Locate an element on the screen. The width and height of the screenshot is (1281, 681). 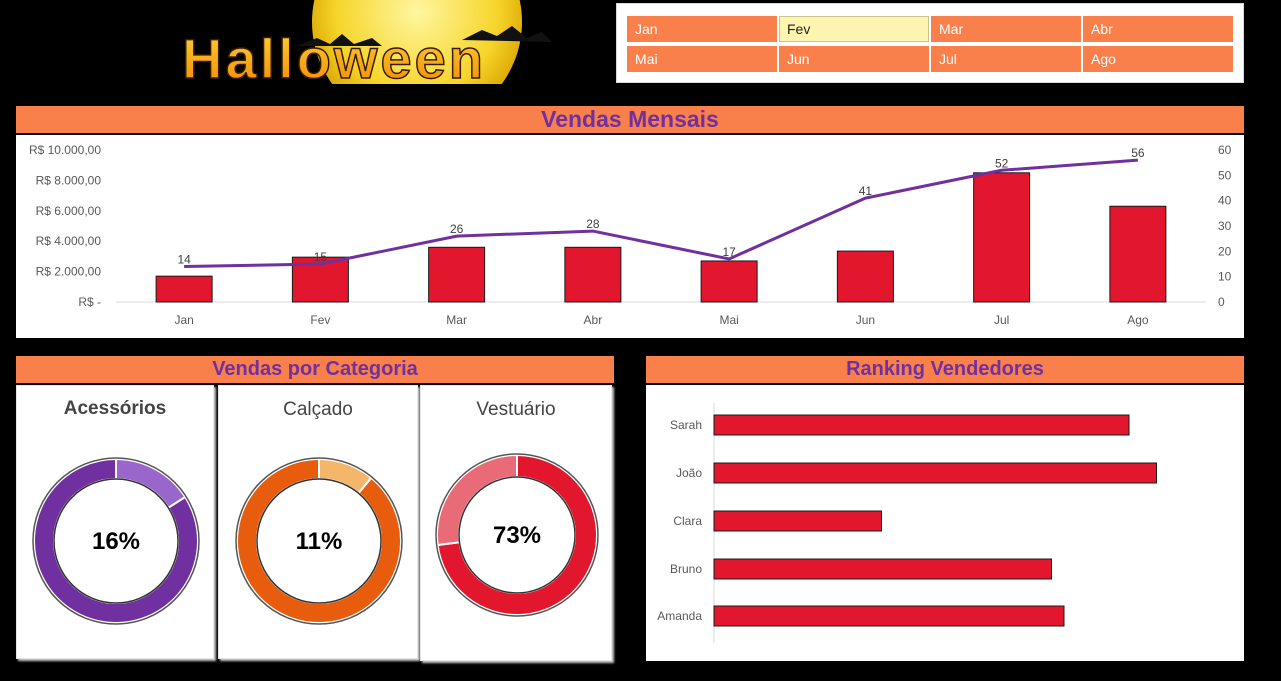
donut-center-label-acessorios: 16% is located at coordinates (116, 541).